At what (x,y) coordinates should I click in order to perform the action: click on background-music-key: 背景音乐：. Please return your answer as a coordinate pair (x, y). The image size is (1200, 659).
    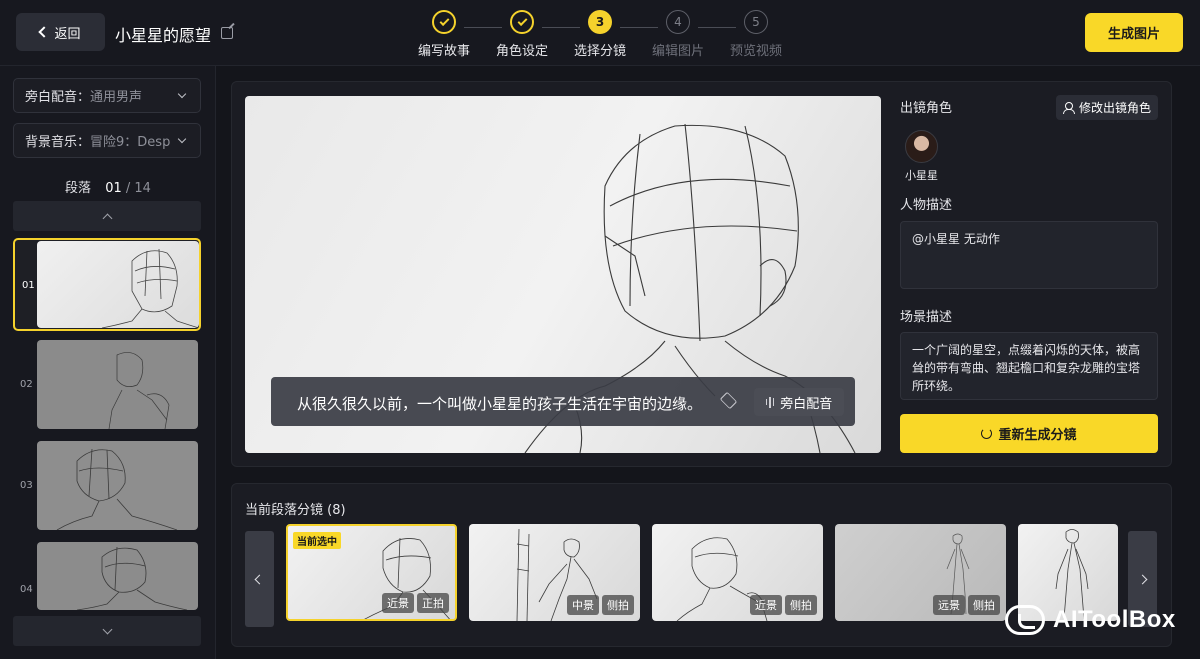
    Looking at the image, I should click on (58, 142).